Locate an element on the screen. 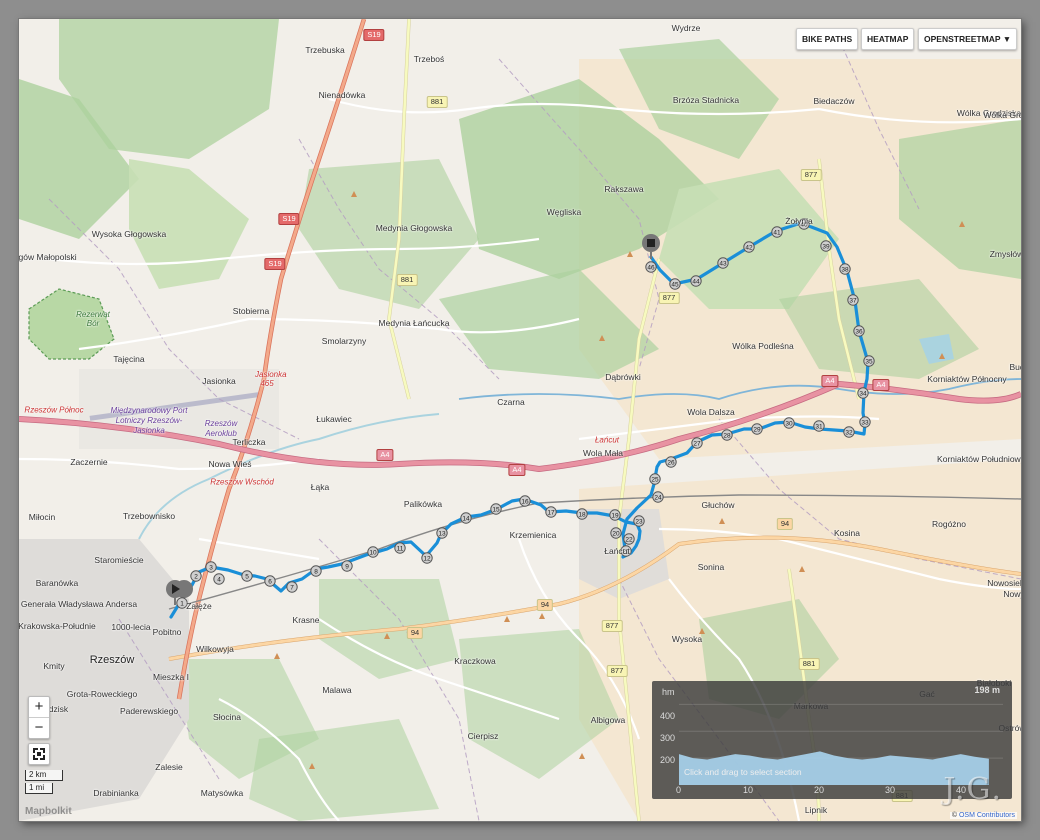 This screenshot has height=840, width=1040. svg-text: 10 is located at coordinates (373, 553).